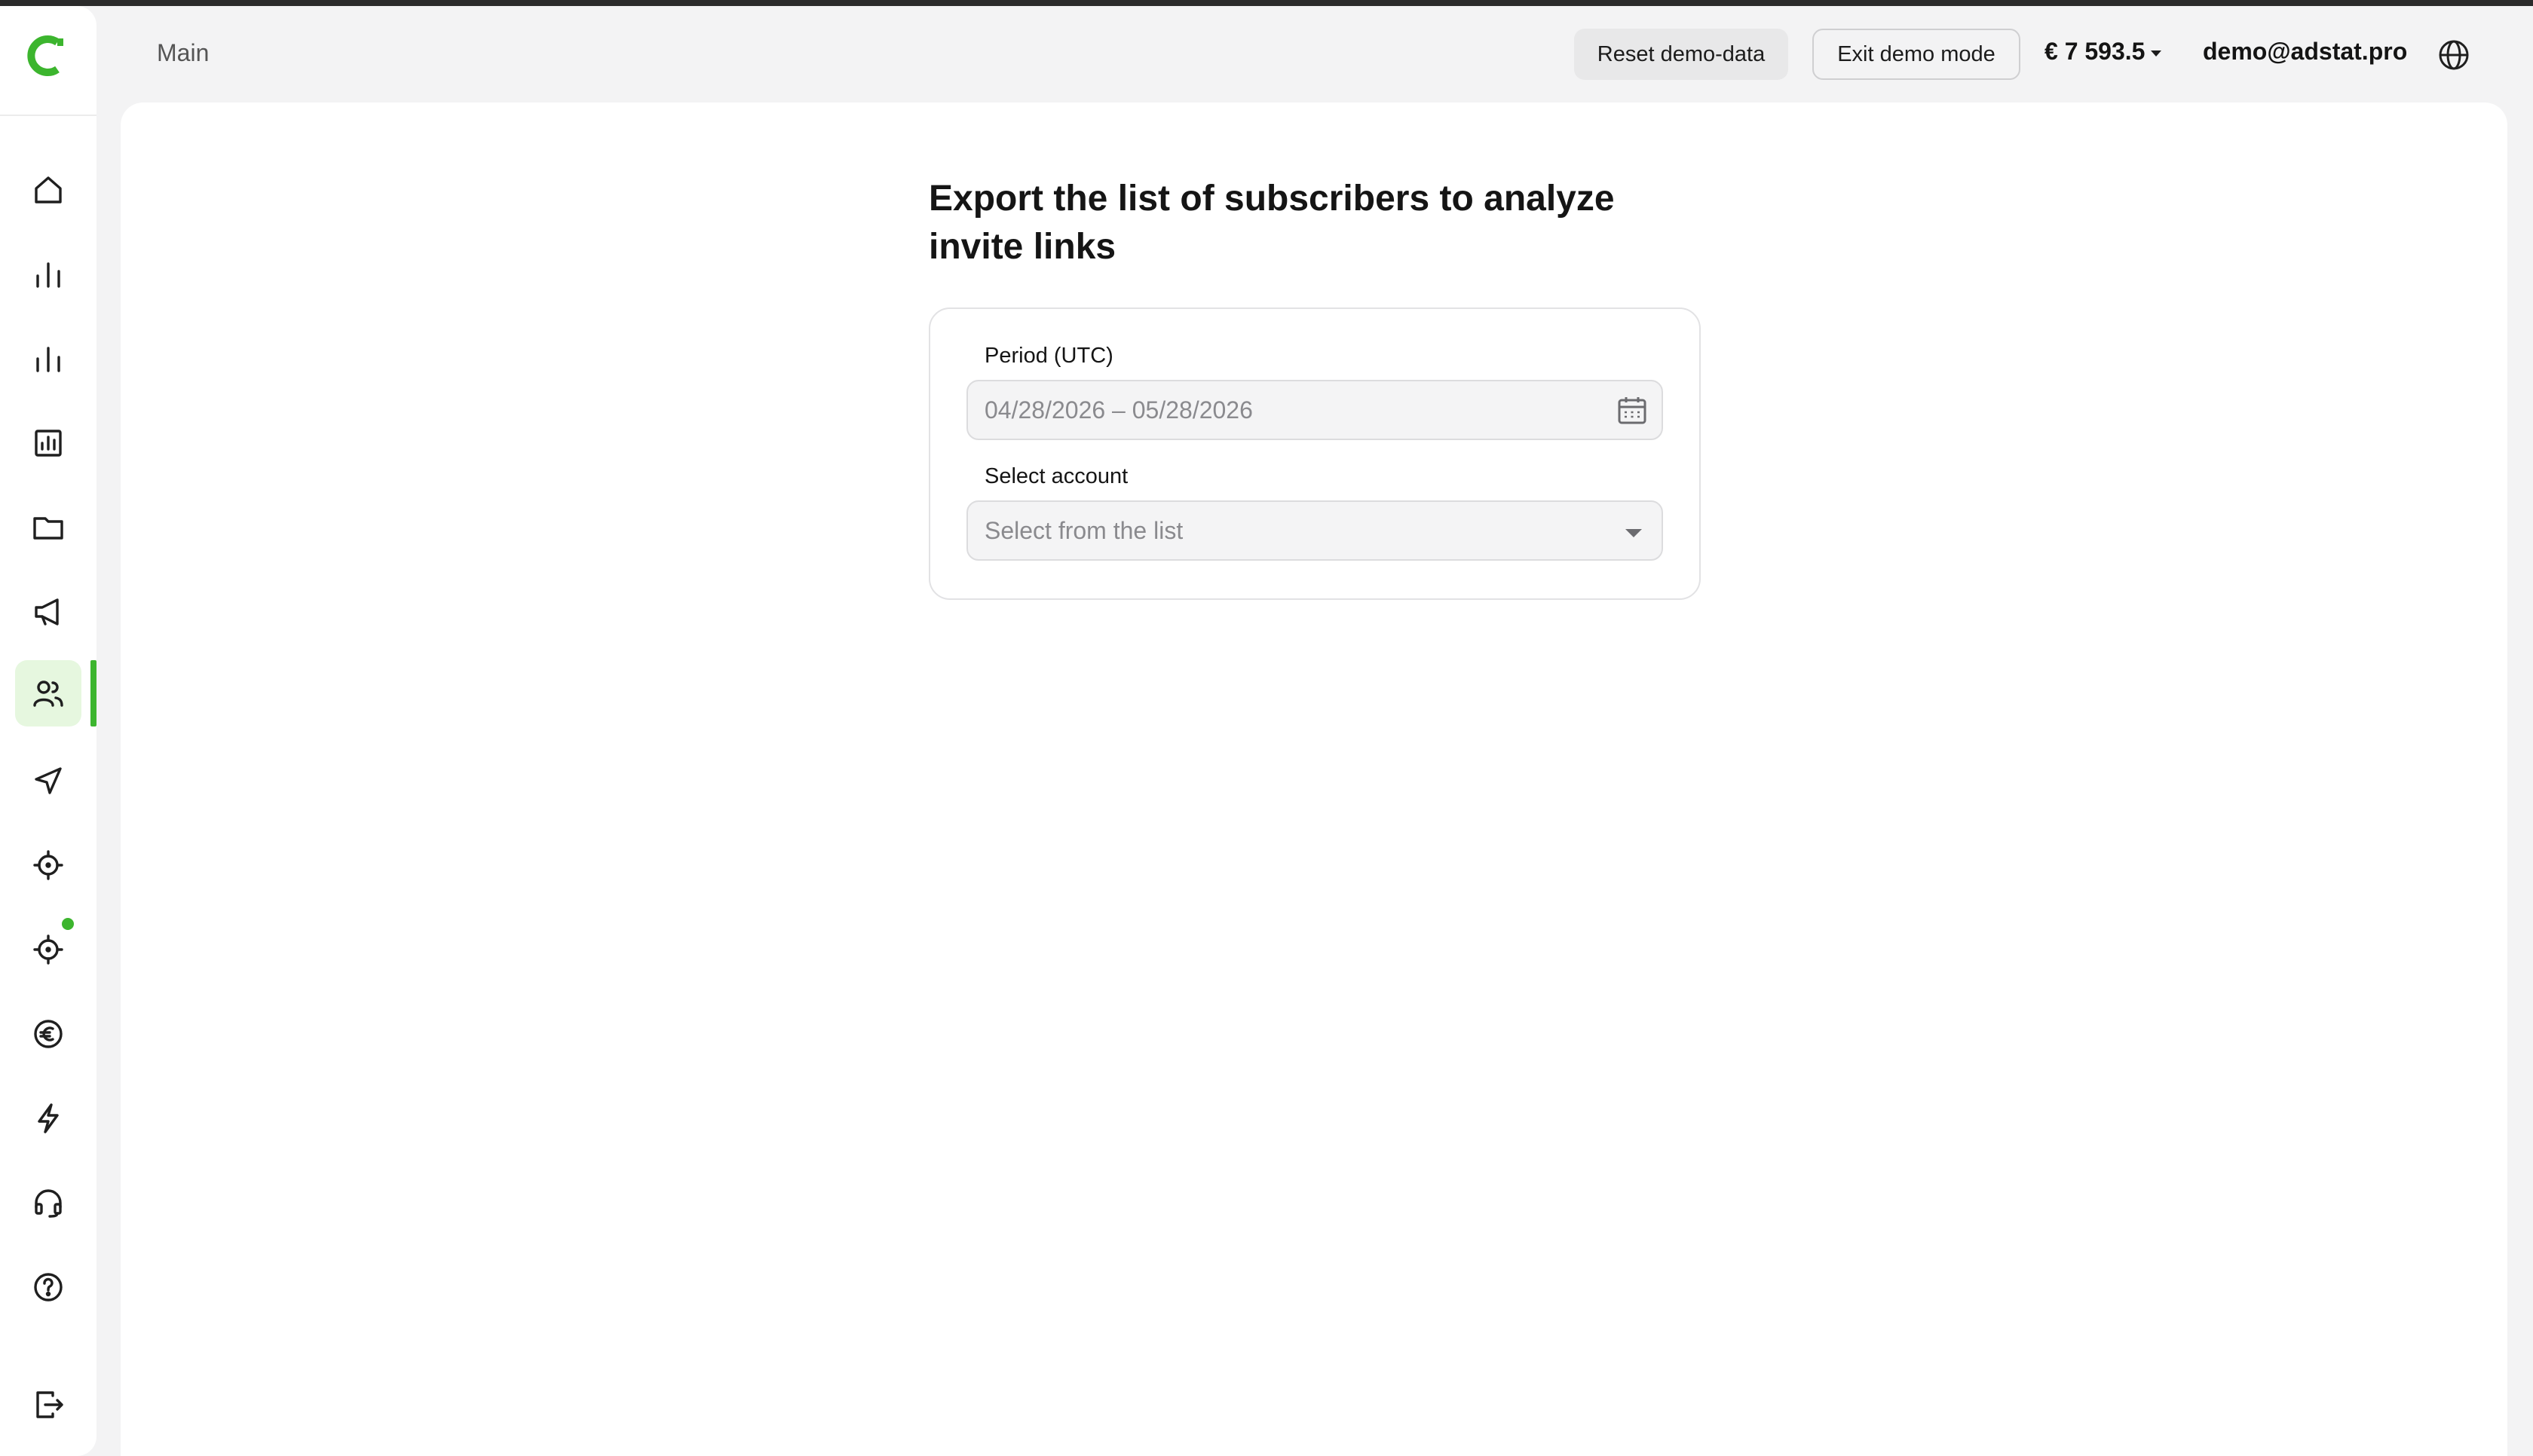 This screenshot has width=2533, height=1456. I want to click on notification-dot, so click(68, 924).